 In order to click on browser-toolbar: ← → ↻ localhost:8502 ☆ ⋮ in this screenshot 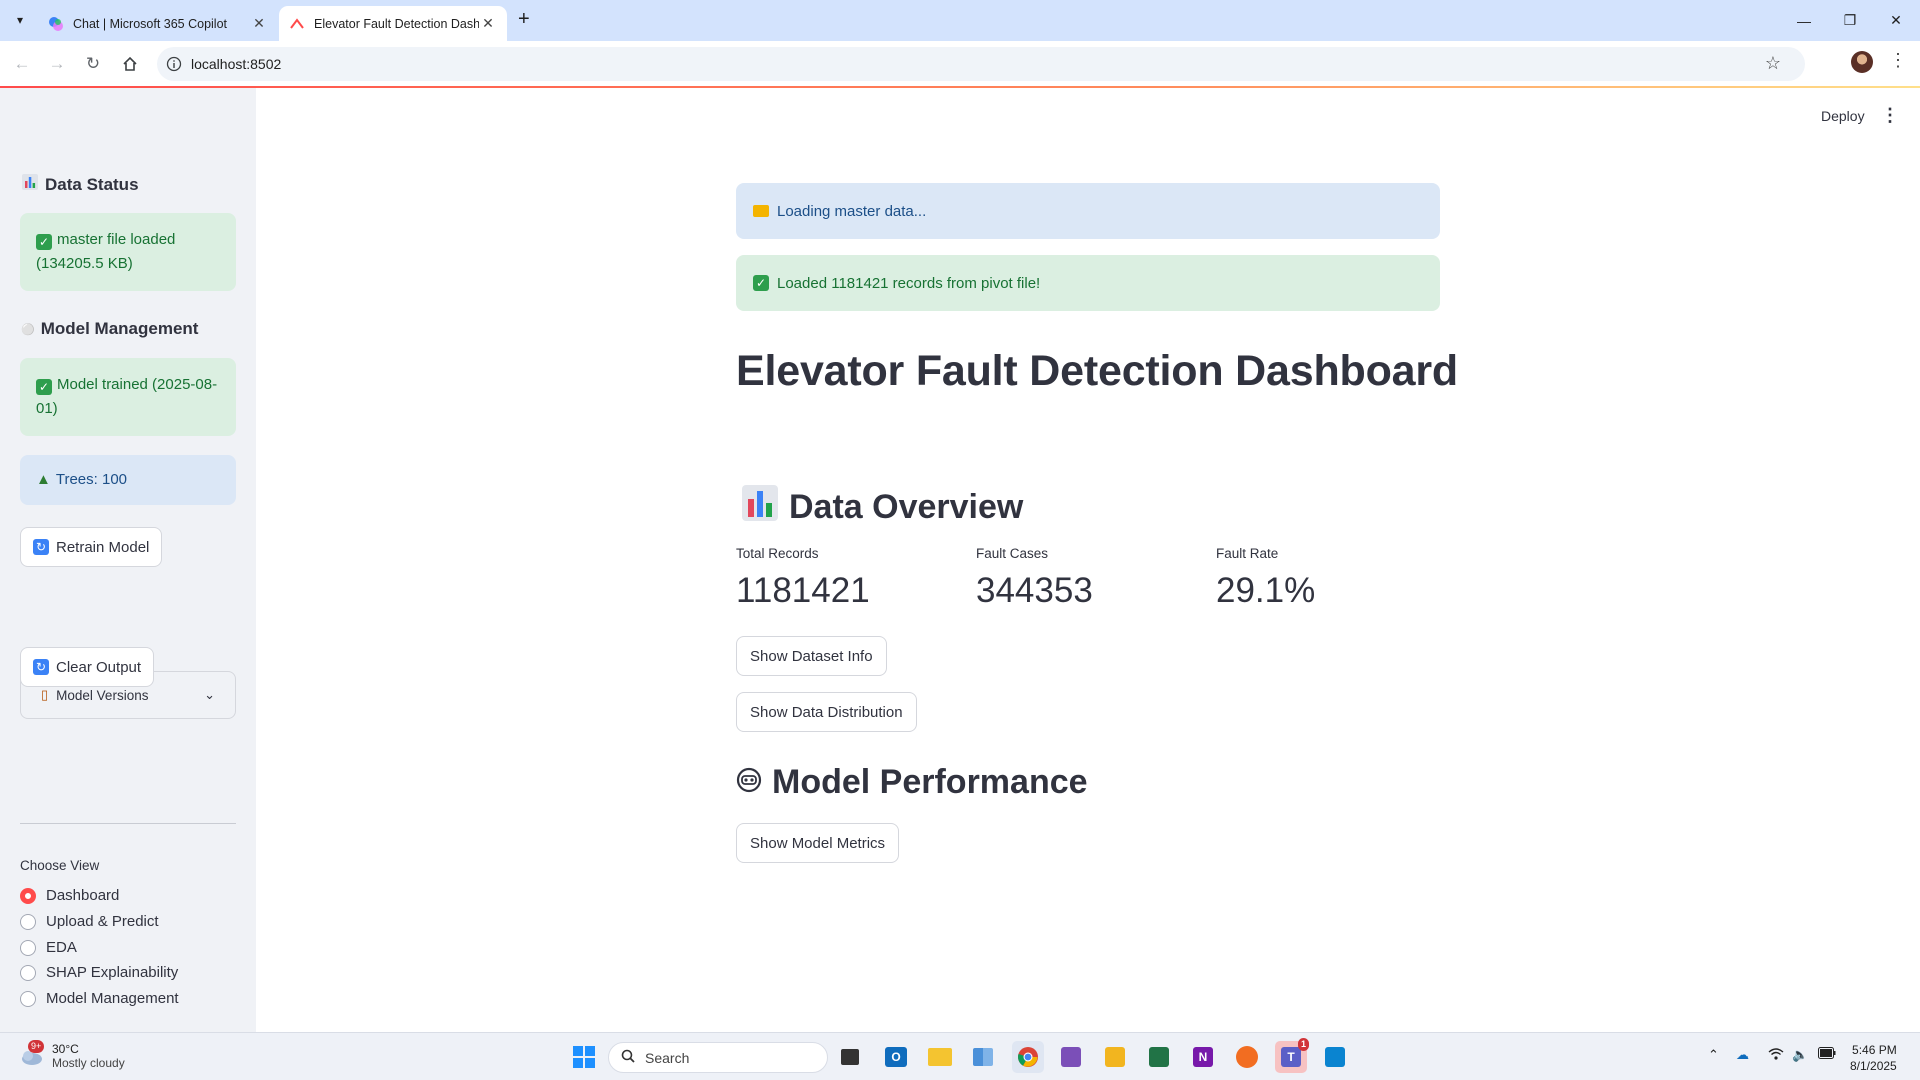, I will do `click(960, 63)`.